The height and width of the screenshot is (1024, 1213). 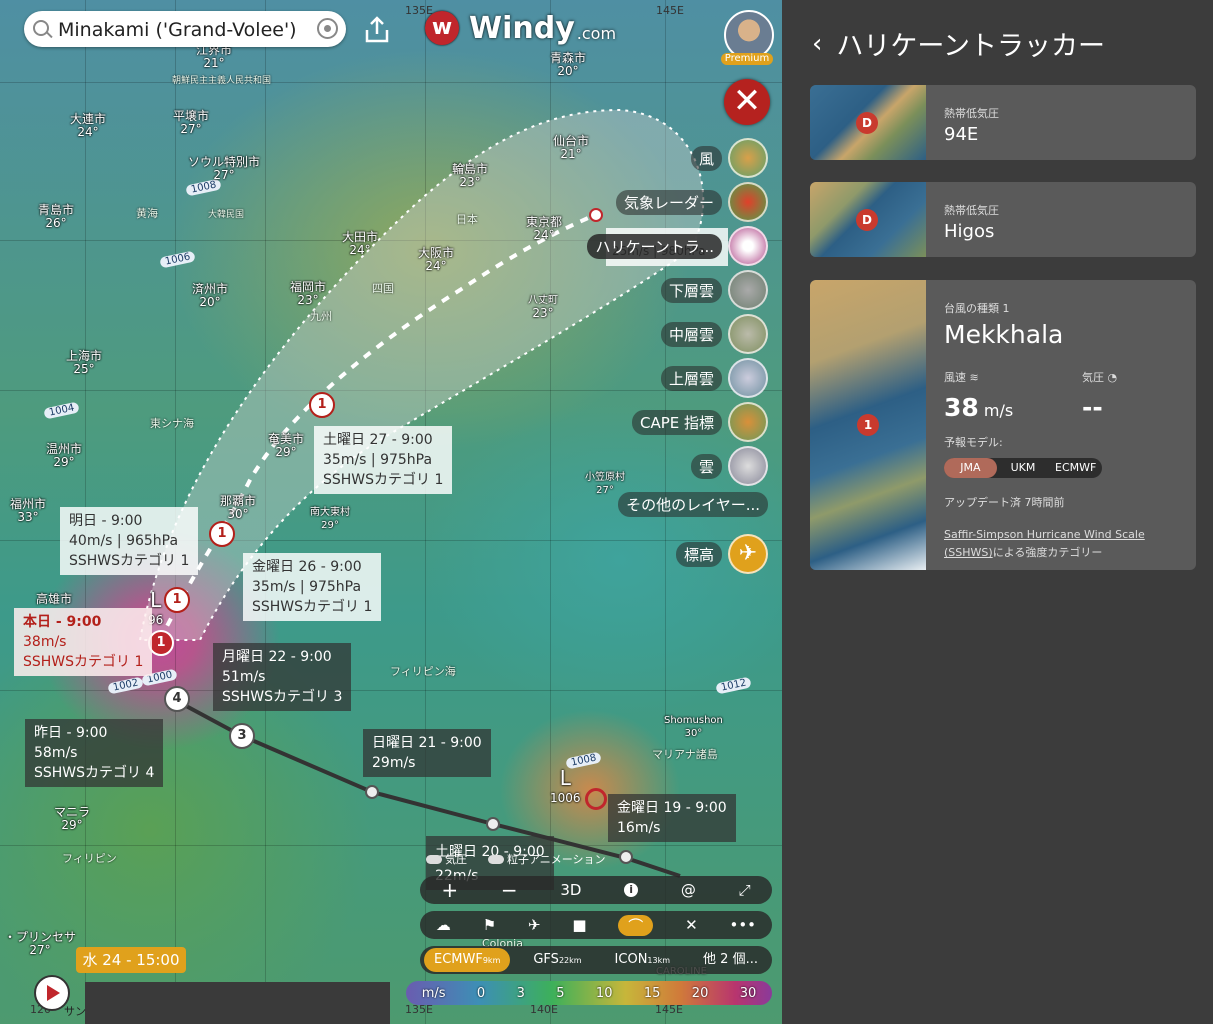 What do you see at coordinates (312, 587) in the screenshot?
I see `forecast-tooltip: 金曜日 26 - 9:00 35m/s | 975hPa SSHWSカテゴリ 1` at bounding box center [312, 587].